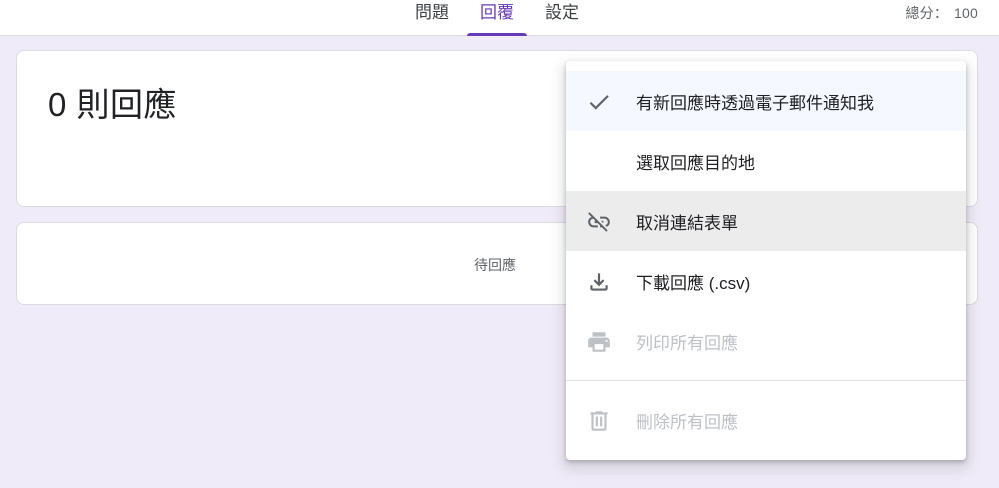  I want to click on pending-responses-text: 待回應, so click(495, 265).